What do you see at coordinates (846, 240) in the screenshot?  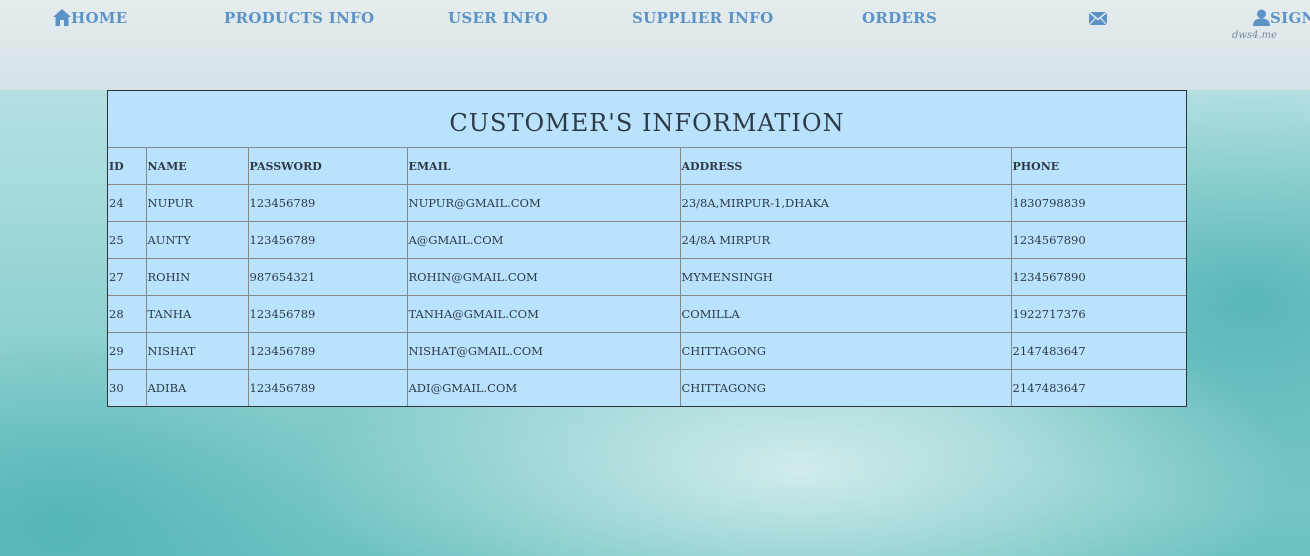 I see `cell-address: 24/8A Mirpur` at bounding box center [846, 240].